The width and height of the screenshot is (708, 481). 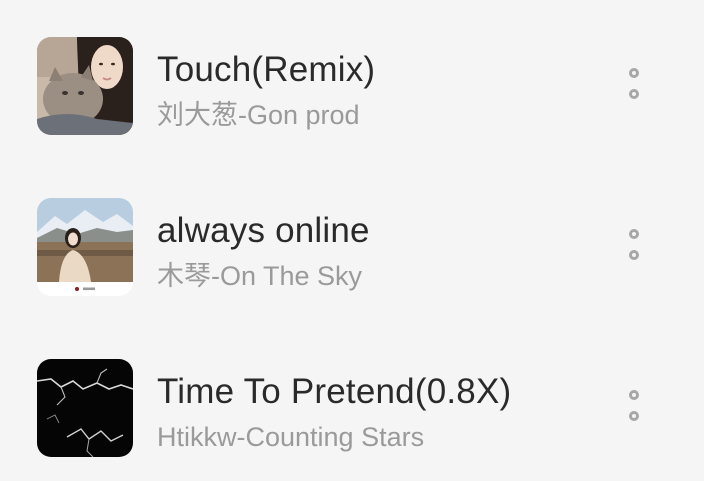 I want to click on song-title: Time To Pretend(0.8X), so click(x=334, y=391).